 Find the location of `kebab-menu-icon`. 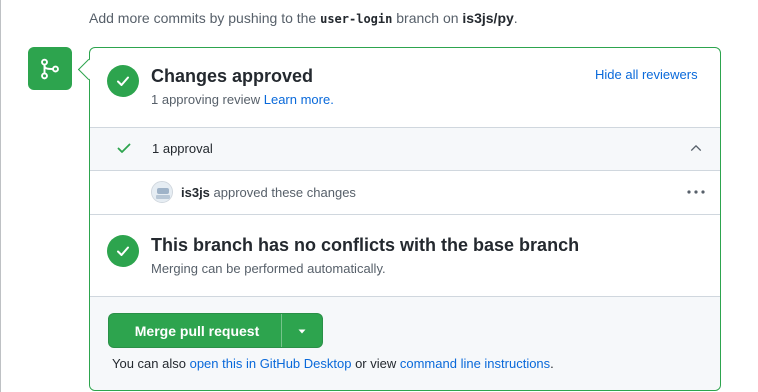

kebab-menu-icon is located at coordinates (696, 193).